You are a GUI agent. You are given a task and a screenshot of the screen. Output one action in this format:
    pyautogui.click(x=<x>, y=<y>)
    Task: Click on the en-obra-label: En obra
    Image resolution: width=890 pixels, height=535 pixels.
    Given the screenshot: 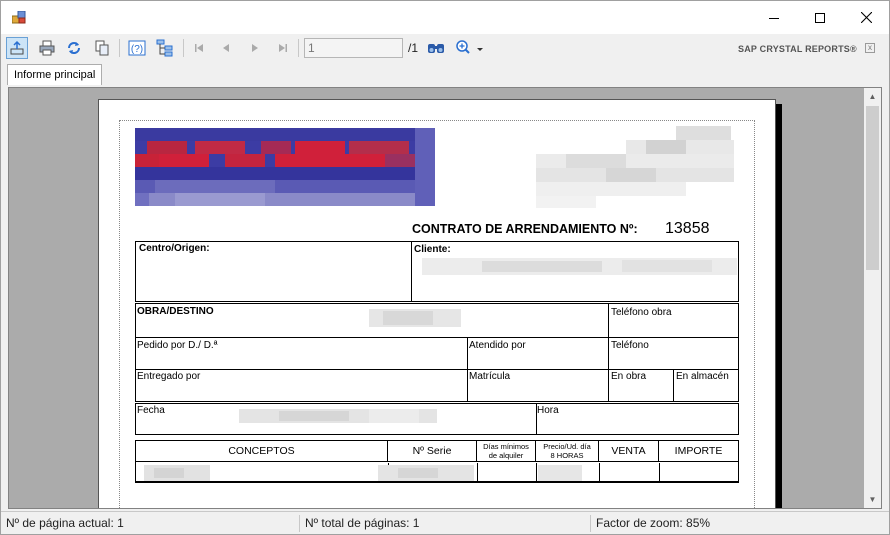 What is the action you would take?
    pyautogui.click(x=629, y=376)
    